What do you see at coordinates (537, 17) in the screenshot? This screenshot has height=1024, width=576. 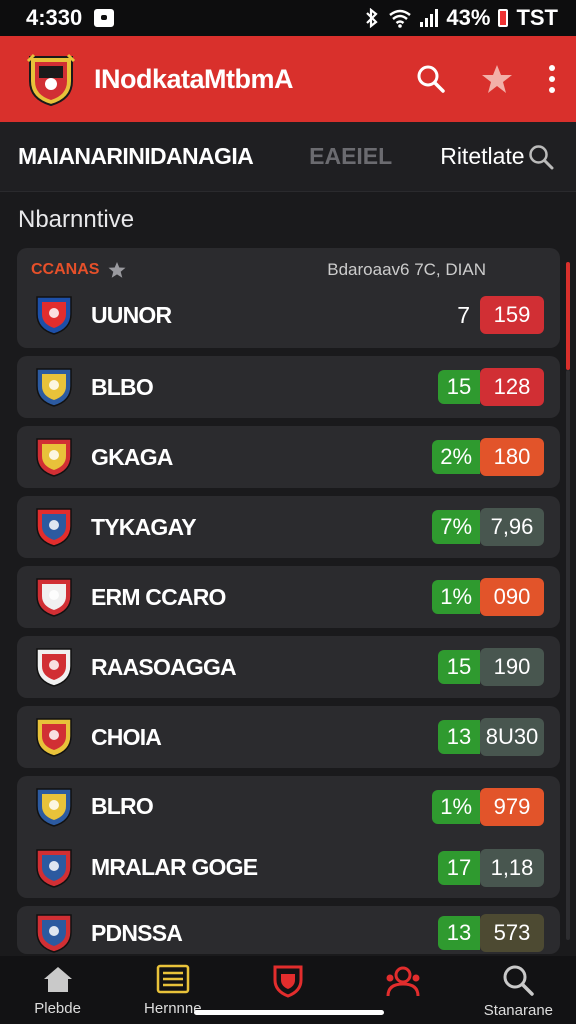 I see `network-label: TST` at bounding box center [537, 17].